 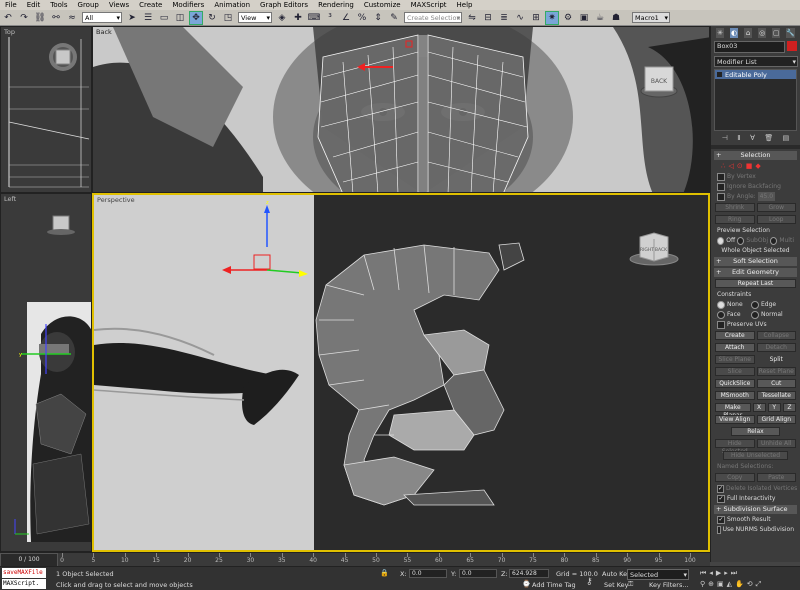 I want to click on quickslice-button: QuickSlice, so click(x=735, y=383).